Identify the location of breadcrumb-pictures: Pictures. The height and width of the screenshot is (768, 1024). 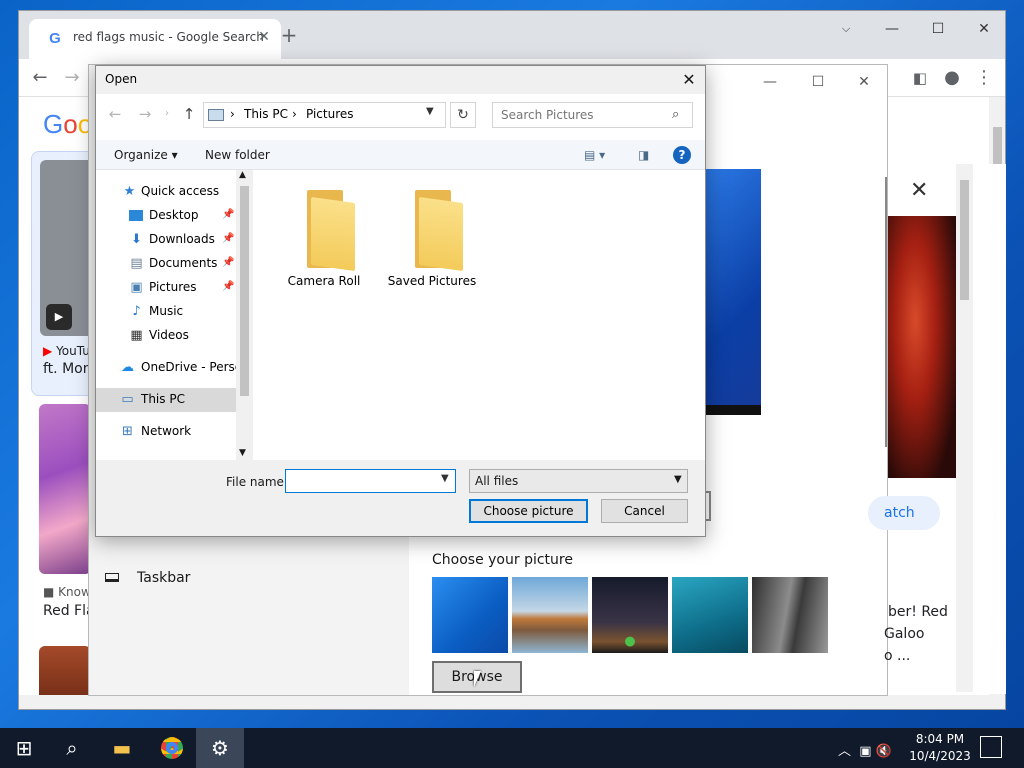
(330, 114).